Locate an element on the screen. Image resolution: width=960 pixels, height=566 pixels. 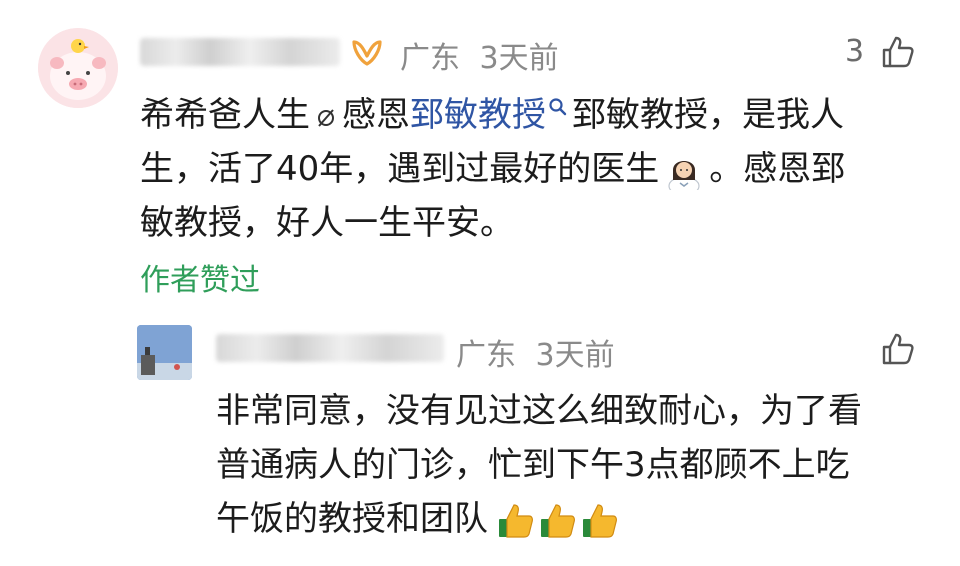
orange-ribbon-badge-icon is located at coordinates (367, 53).